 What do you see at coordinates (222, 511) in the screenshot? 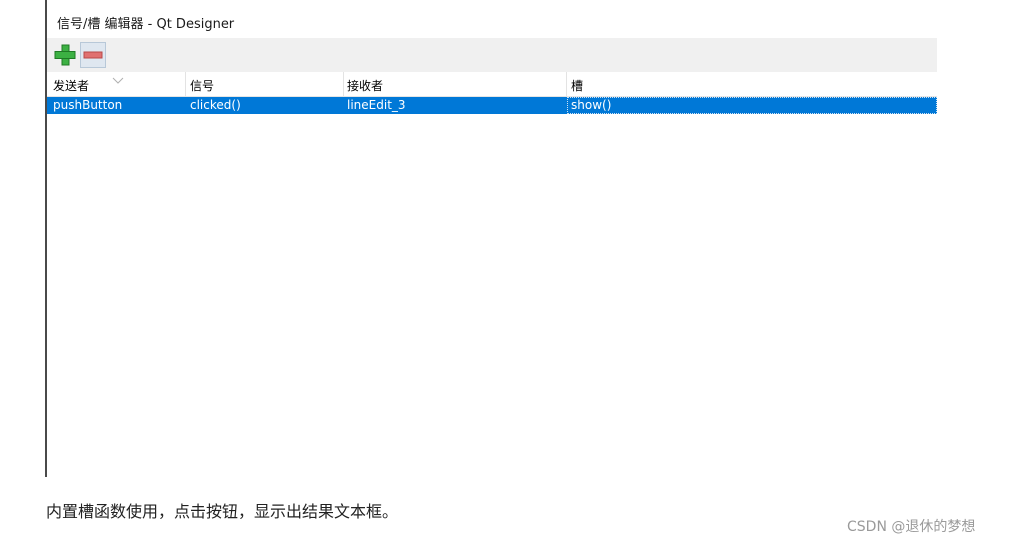
I see `caption-text: 内置槽函数使用，点击按钮，显示出结果文本框。` at bounding box center [222, 511].